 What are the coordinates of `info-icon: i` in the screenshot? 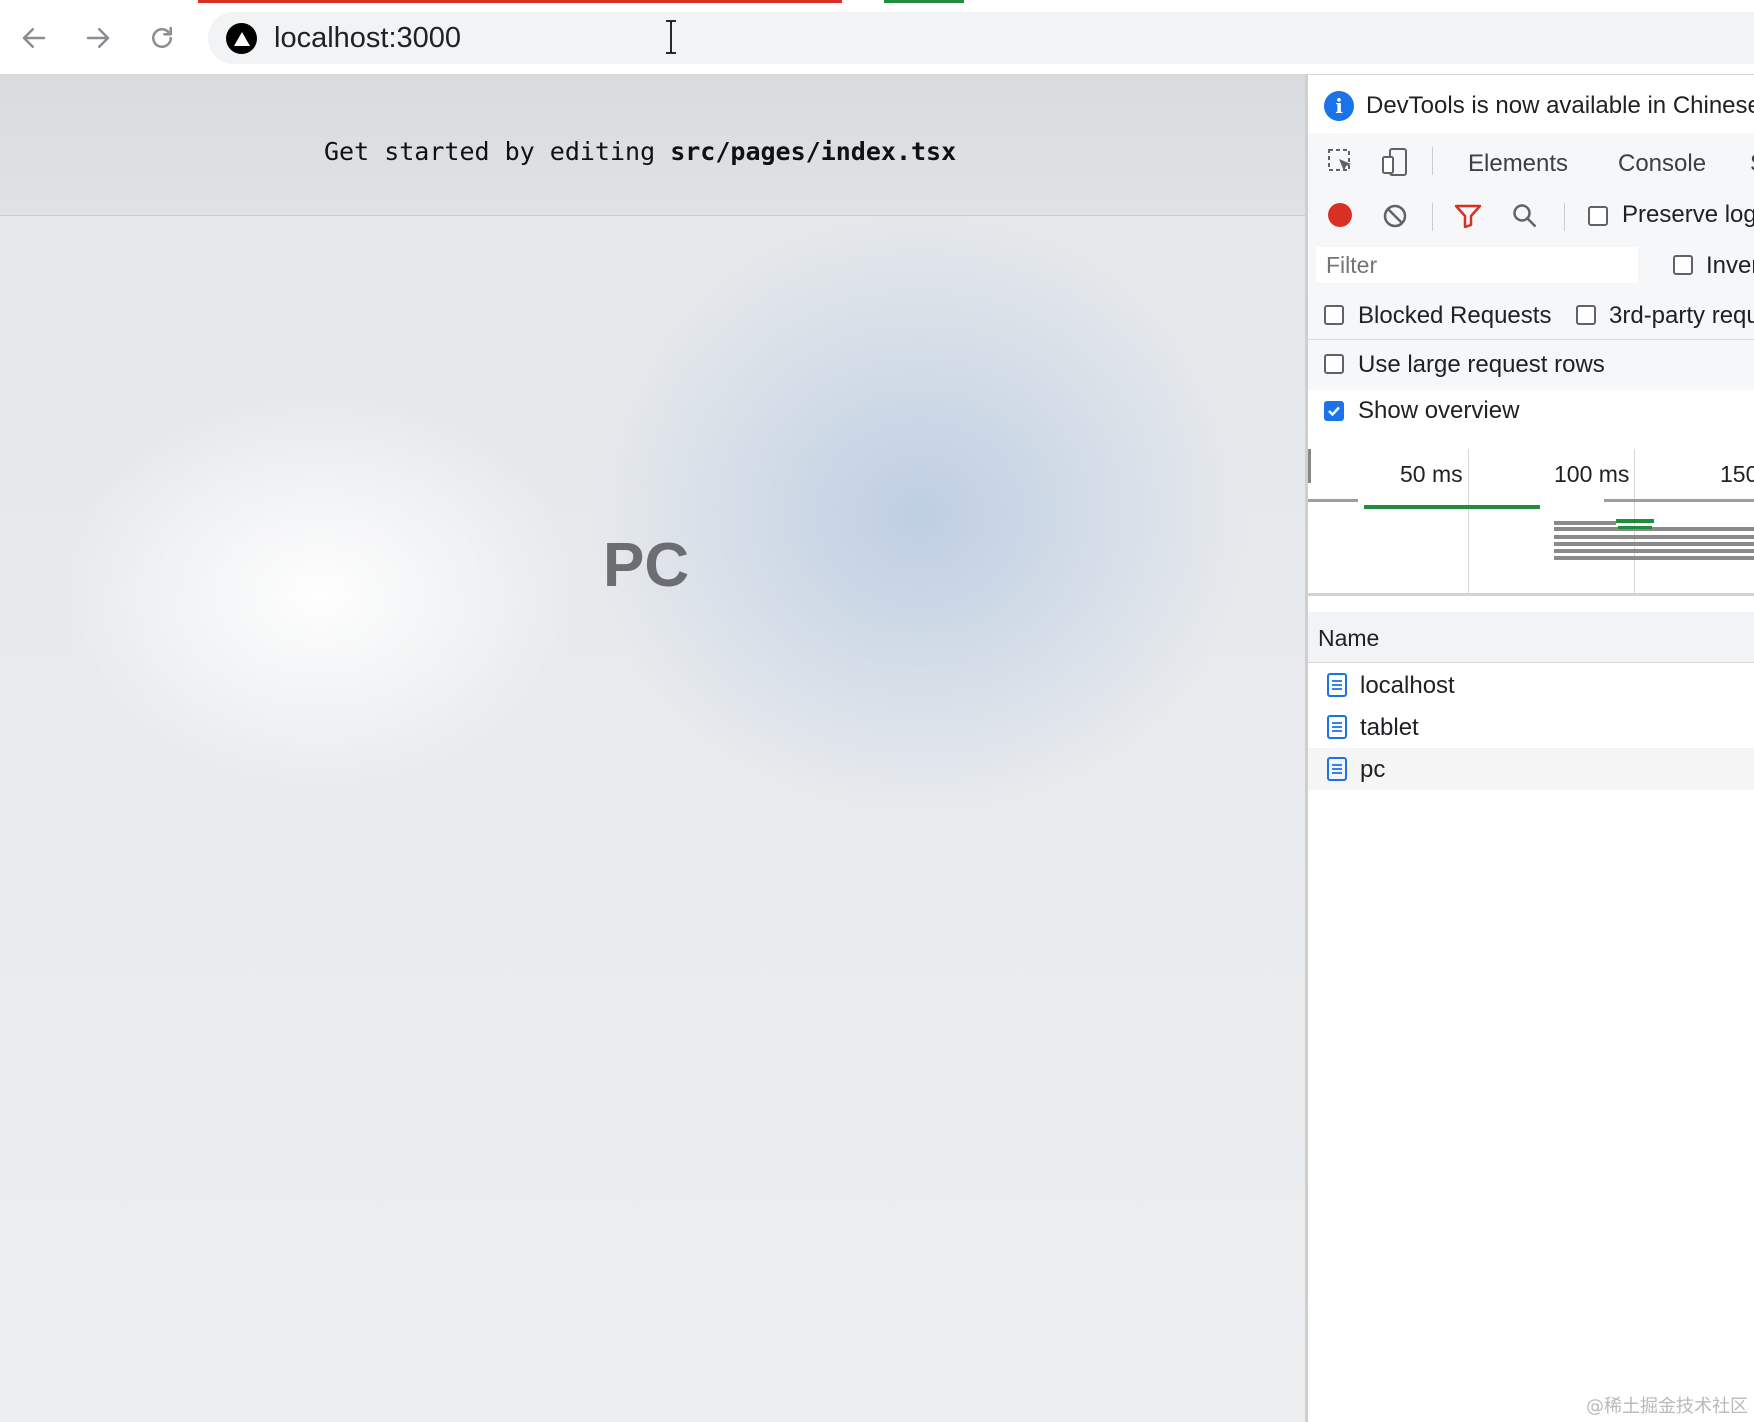 It's located at (1339, 106).